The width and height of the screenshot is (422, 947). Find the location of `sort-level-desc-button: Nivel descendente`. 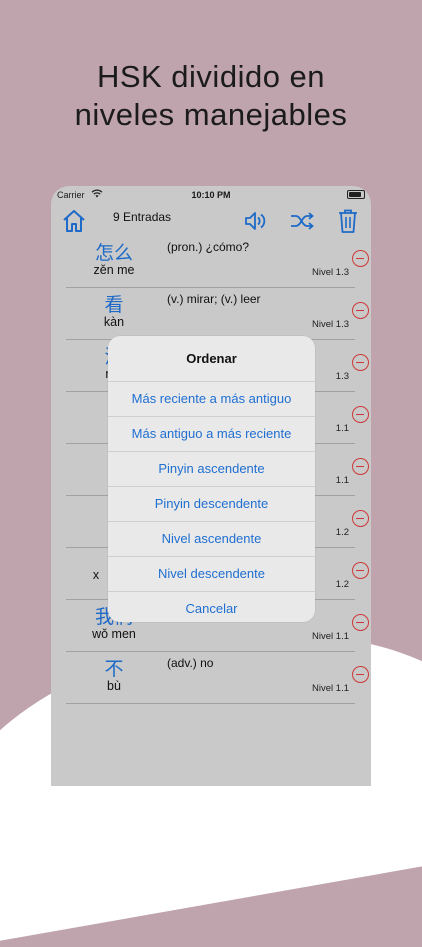

sort-level-desc-button: Nivel descendente is located at coordinates (211, 574).